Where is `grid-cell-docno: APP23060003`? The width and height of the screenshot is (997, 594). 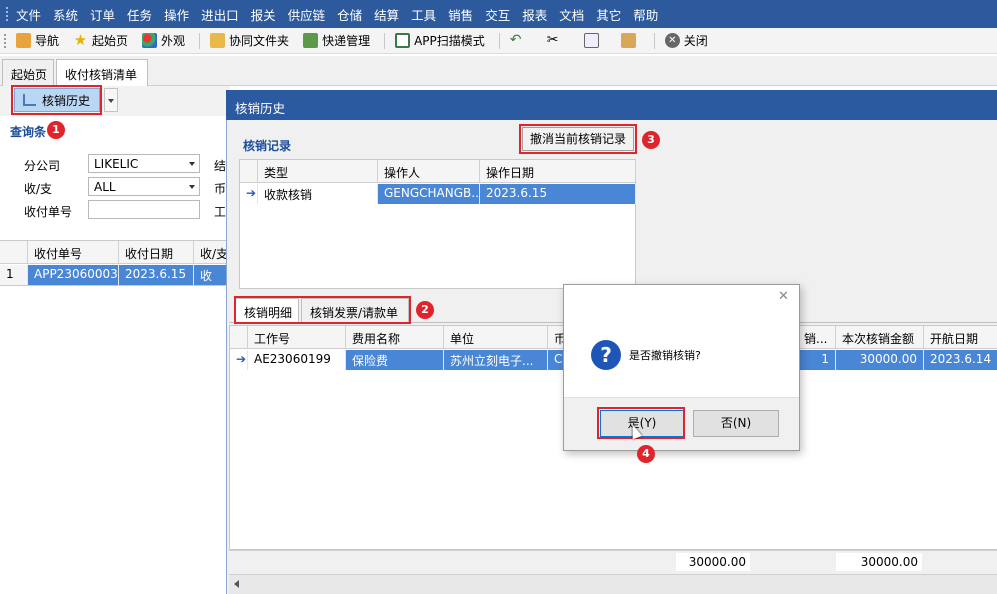
grid-cell-docno: APP23060003 is located at coordinates (73, 275).